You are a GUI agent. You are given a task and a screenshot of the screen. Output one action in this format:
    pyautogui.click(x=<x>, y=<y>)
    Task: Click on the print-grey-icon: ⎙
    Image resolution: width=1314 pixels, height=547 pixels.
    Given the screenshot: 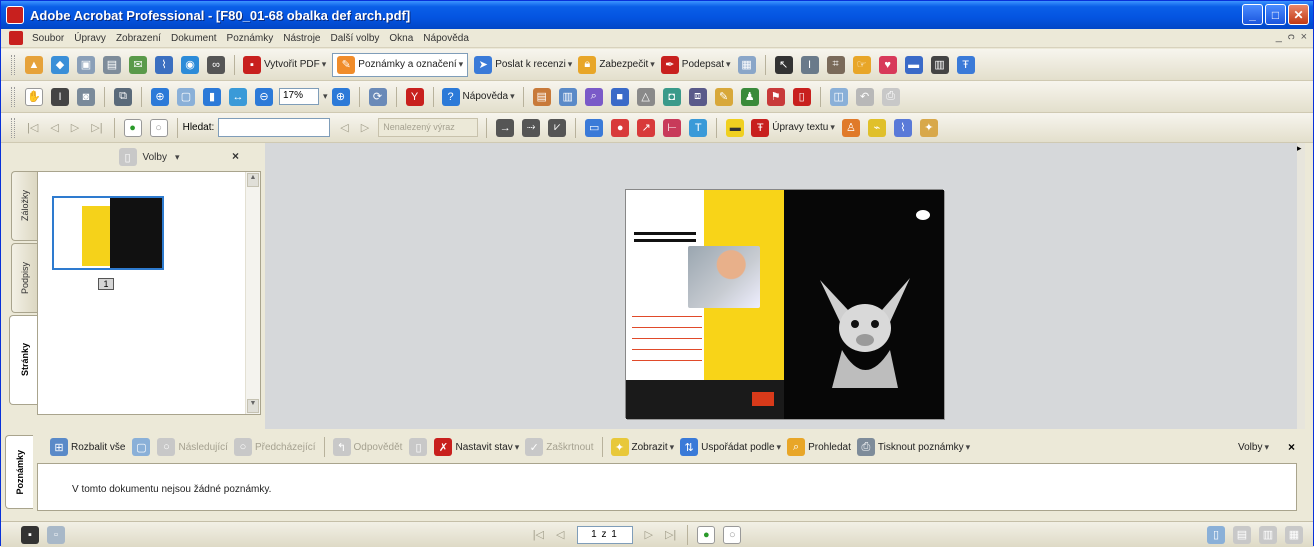 What is the action you would take?
    pyautogui.click(x=890, y=96)
    